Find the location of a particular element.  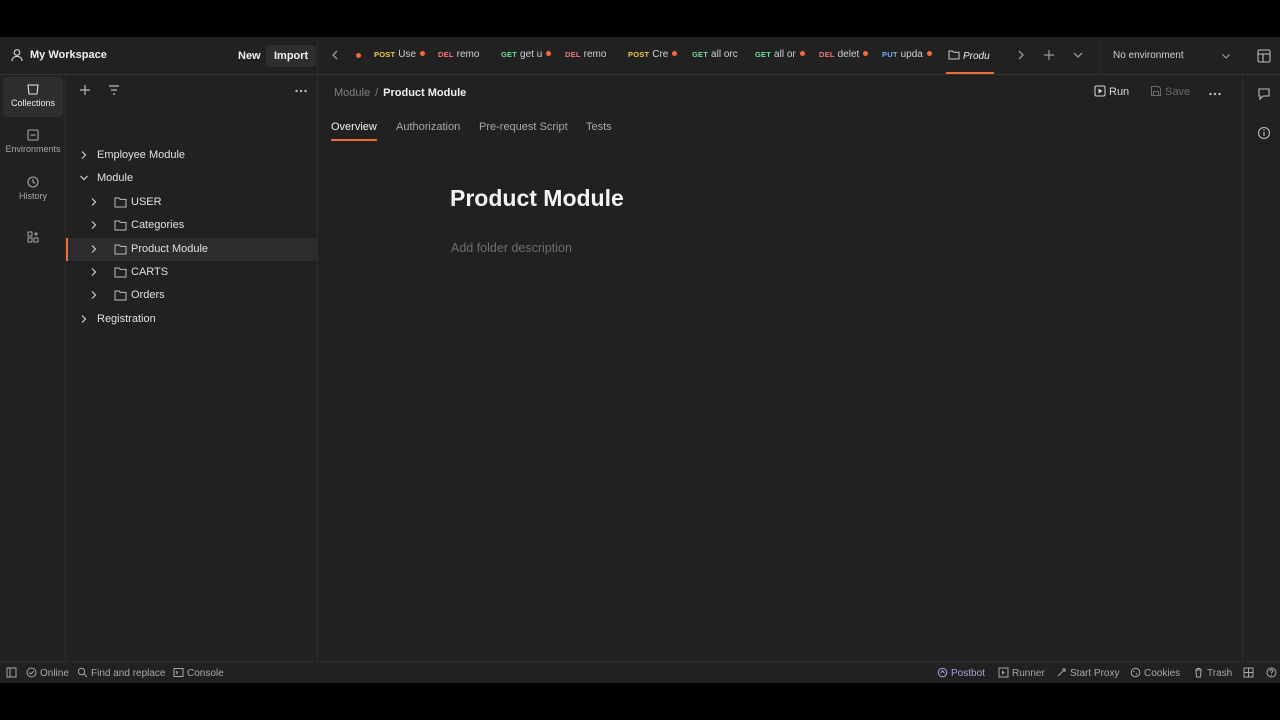

comments-icon is located at coordinates (1264, 94).